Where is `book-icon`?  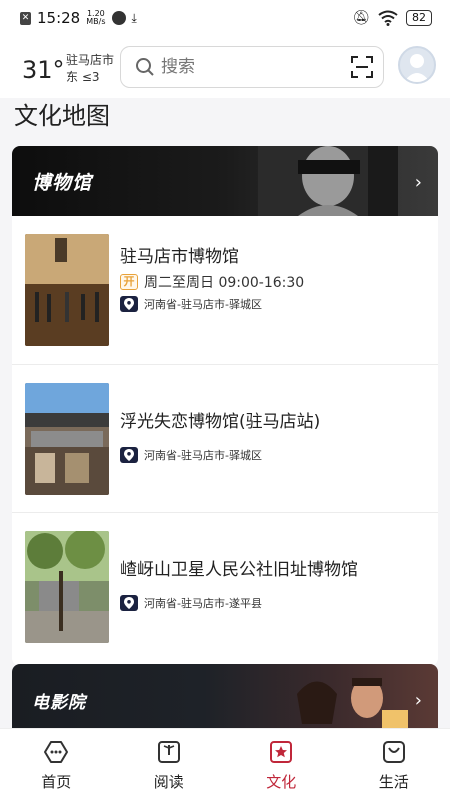 book-icon is located at coordinates (168, 752).